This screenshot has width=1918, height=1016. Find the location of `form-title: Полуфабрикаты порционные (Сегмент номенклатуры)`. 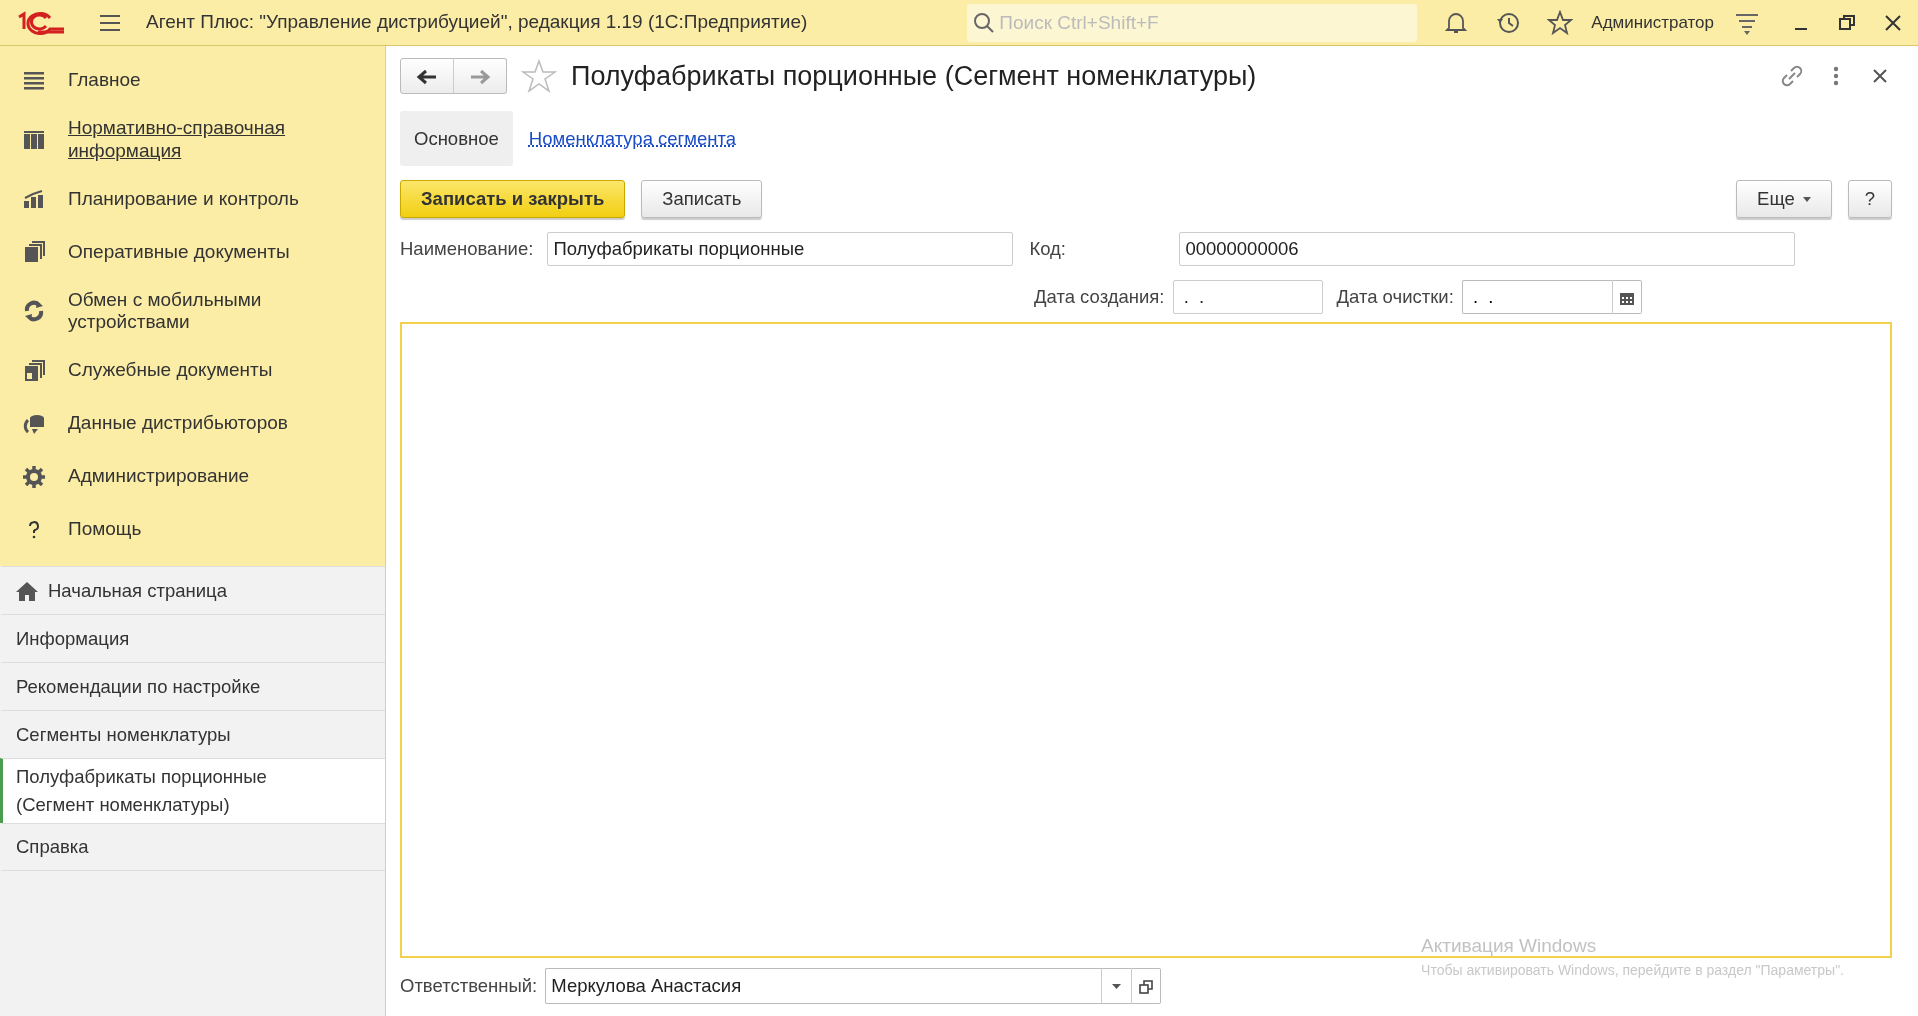

form-title: Полуфабрикаты порционные (Сегмент номенклатуры) is located at coordinates (914, 76).